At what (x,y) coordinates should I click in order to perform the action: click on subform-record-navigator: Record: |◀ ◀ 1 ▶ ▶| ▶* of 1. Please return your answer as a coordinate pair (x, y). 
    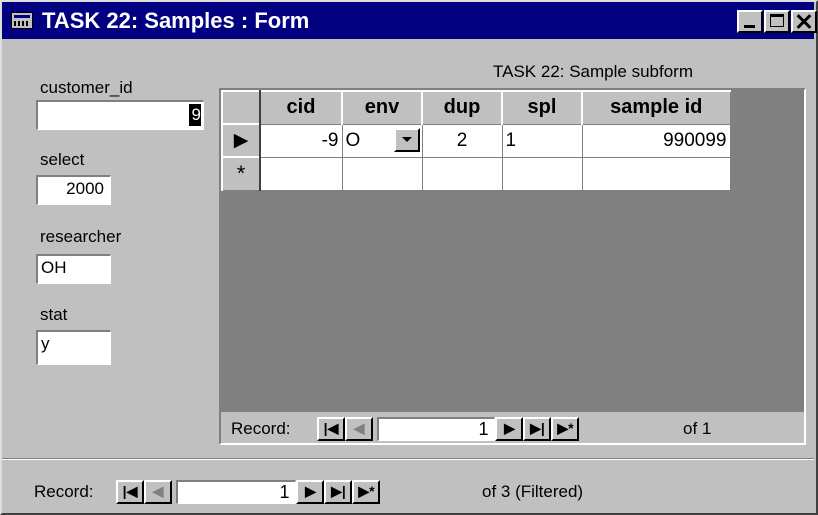
    Looking at the image, I should click on (512, 429).